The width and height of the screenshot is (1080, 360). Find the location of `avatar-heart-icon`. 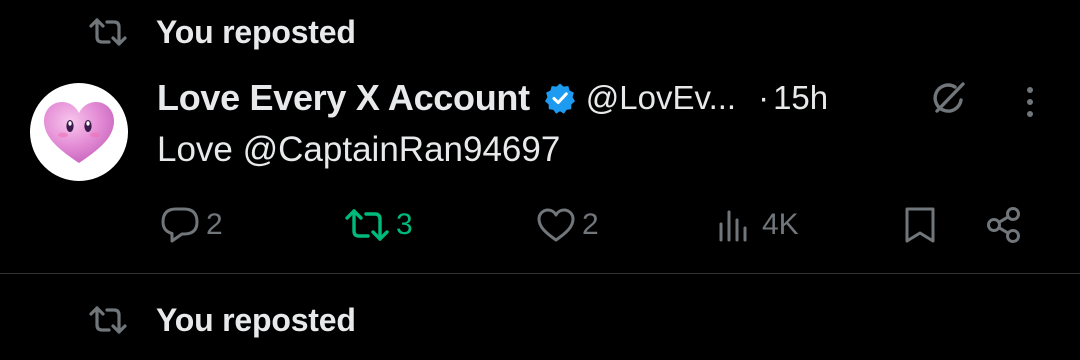

avatar-heart-icon is located at coordinates (79, 132).